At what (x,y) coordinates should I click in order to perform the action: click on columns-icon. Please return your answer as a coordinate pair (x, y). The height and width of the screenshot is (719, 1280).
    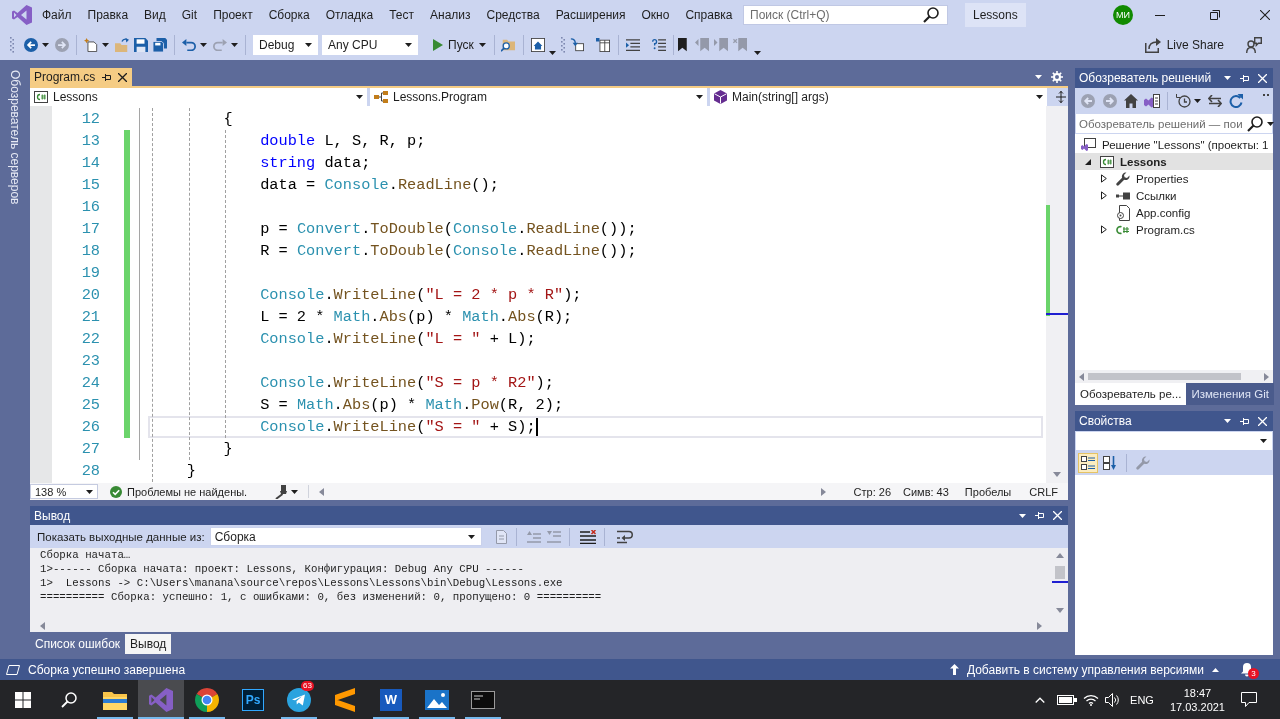
    Looking at the image, I should click on (602, 45).